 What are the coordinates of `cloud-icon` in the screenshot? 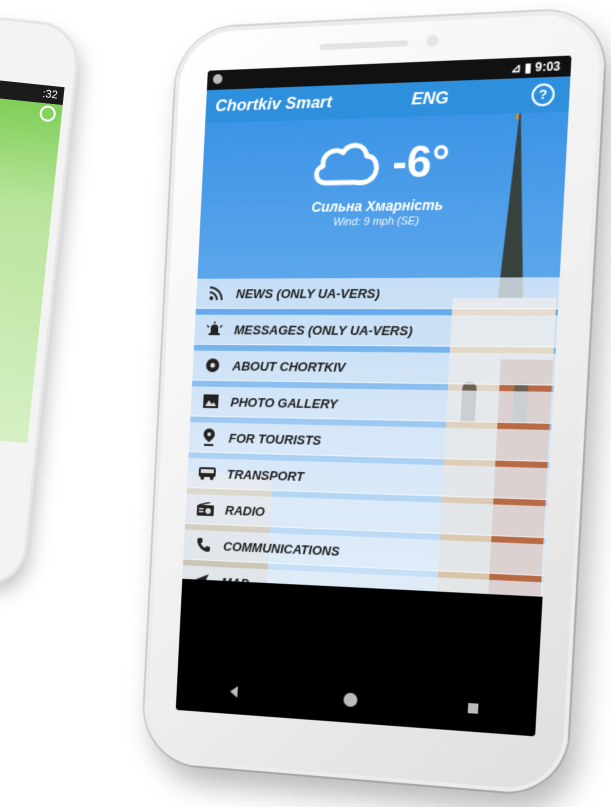 It's located at (345, 165).